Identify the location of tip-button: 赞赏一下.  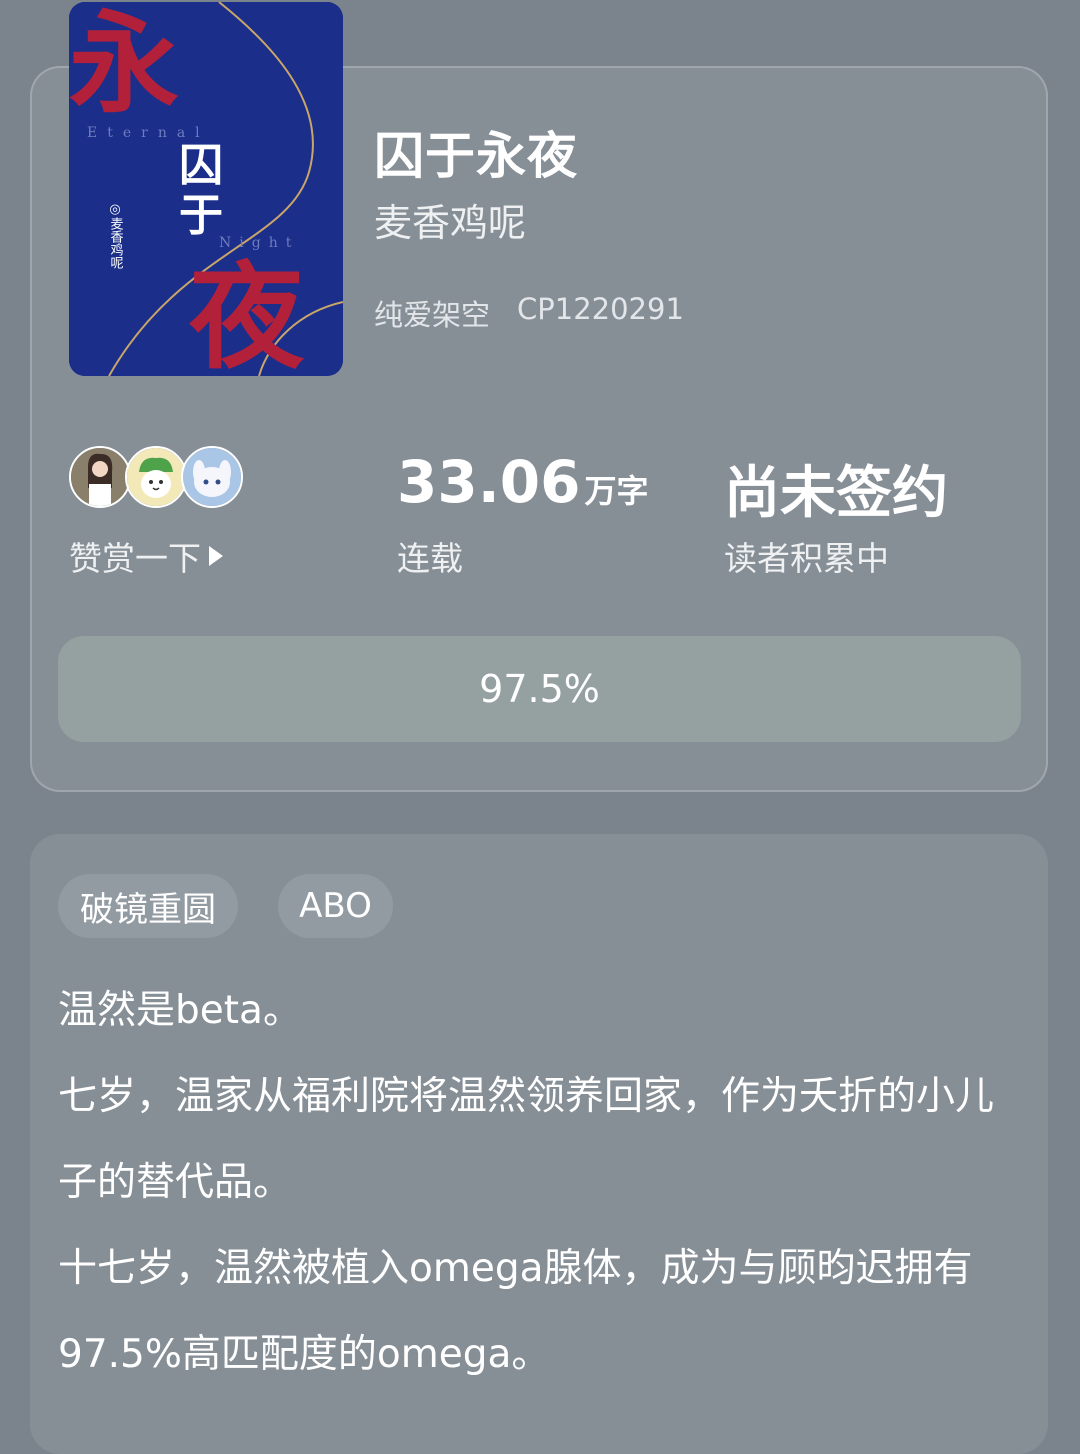
(146, 556).